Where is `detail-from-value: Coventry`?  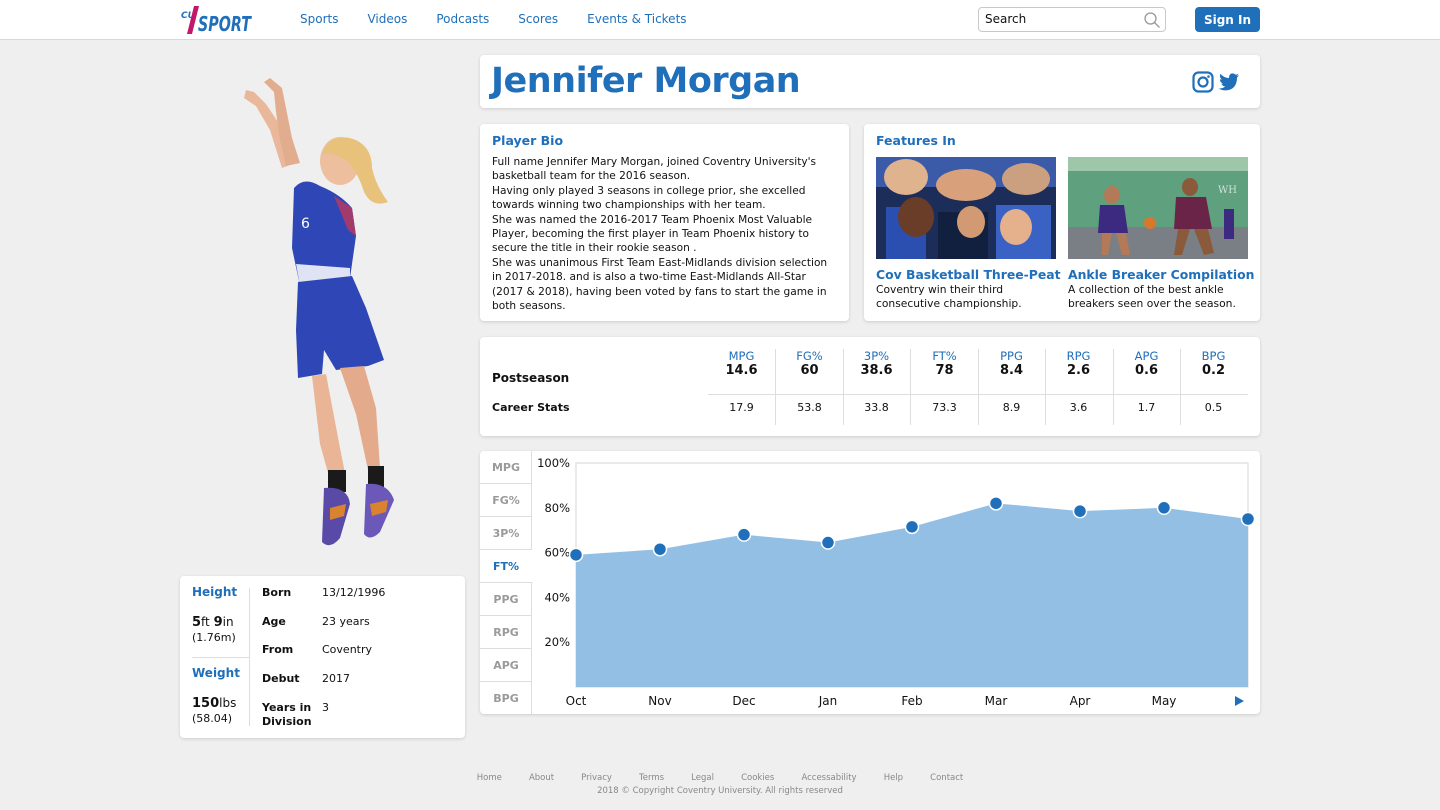
detail-from-value: Coventry is located at coordinates (347, 649).